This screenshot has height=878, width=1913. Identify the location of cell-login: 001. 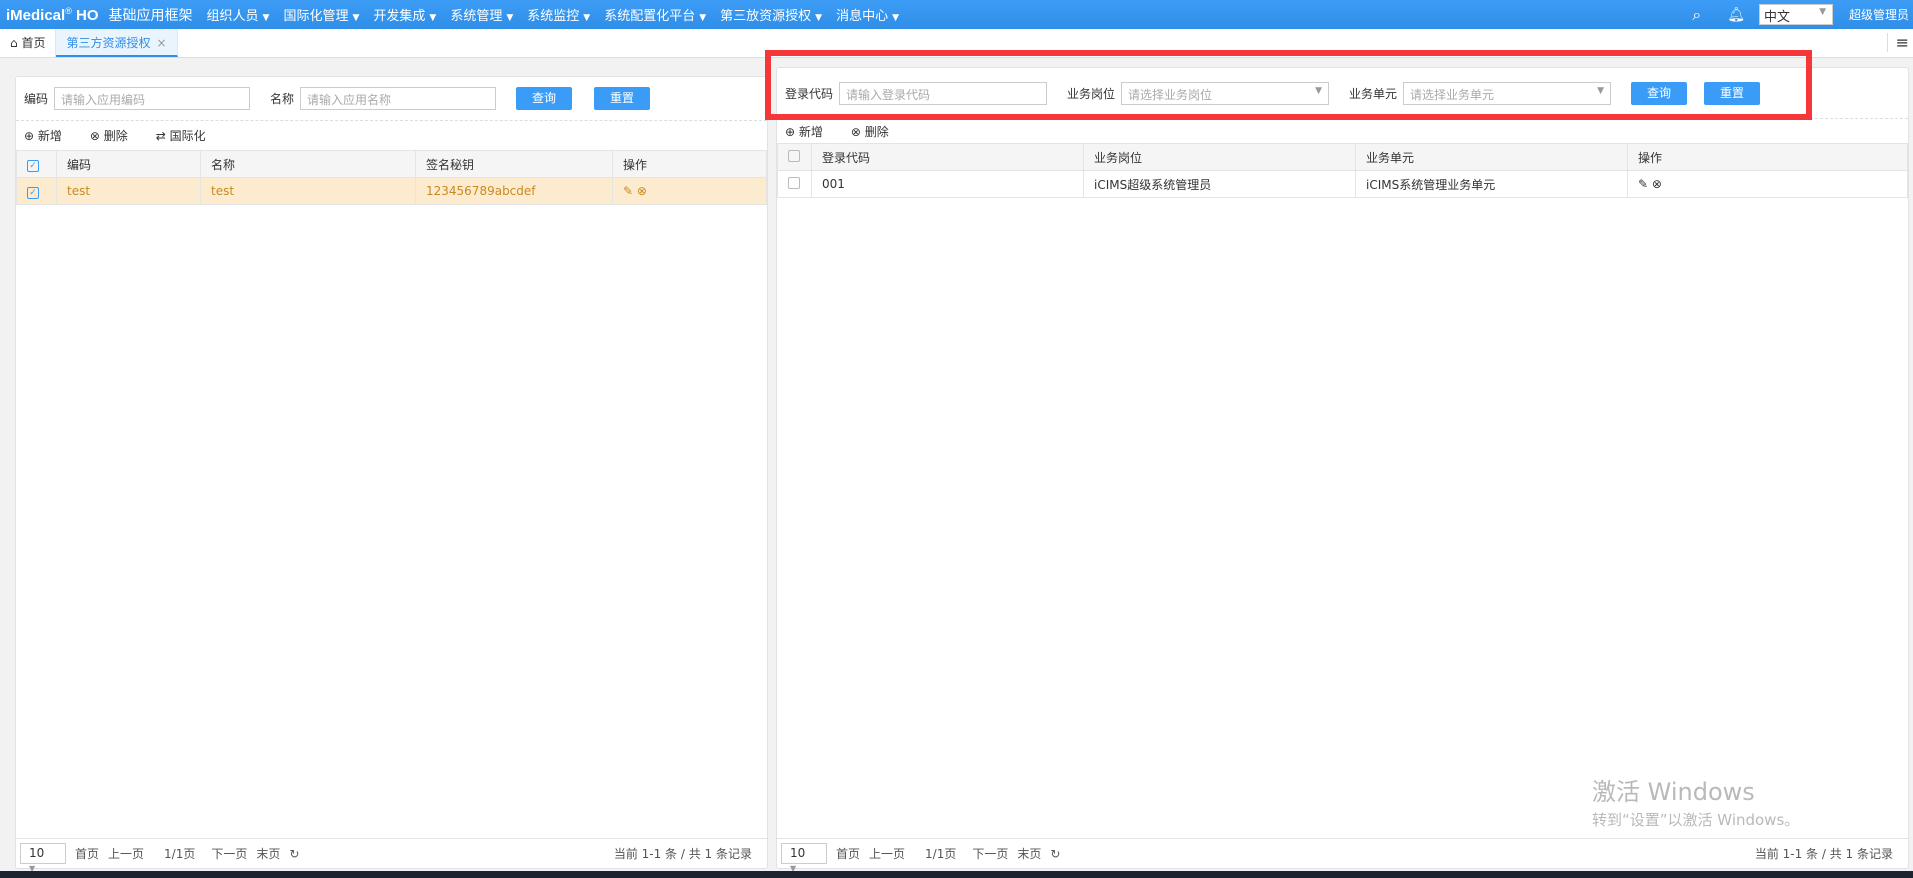
(947, 184).